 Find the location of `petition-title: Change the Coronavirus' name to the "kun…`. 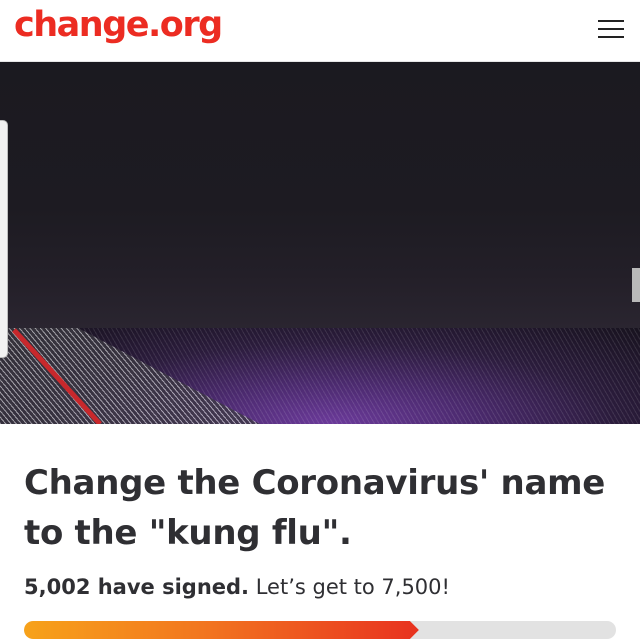

petition-title: Change the Coronavirus' name to the "kun… is located at coordinates (314, 508).